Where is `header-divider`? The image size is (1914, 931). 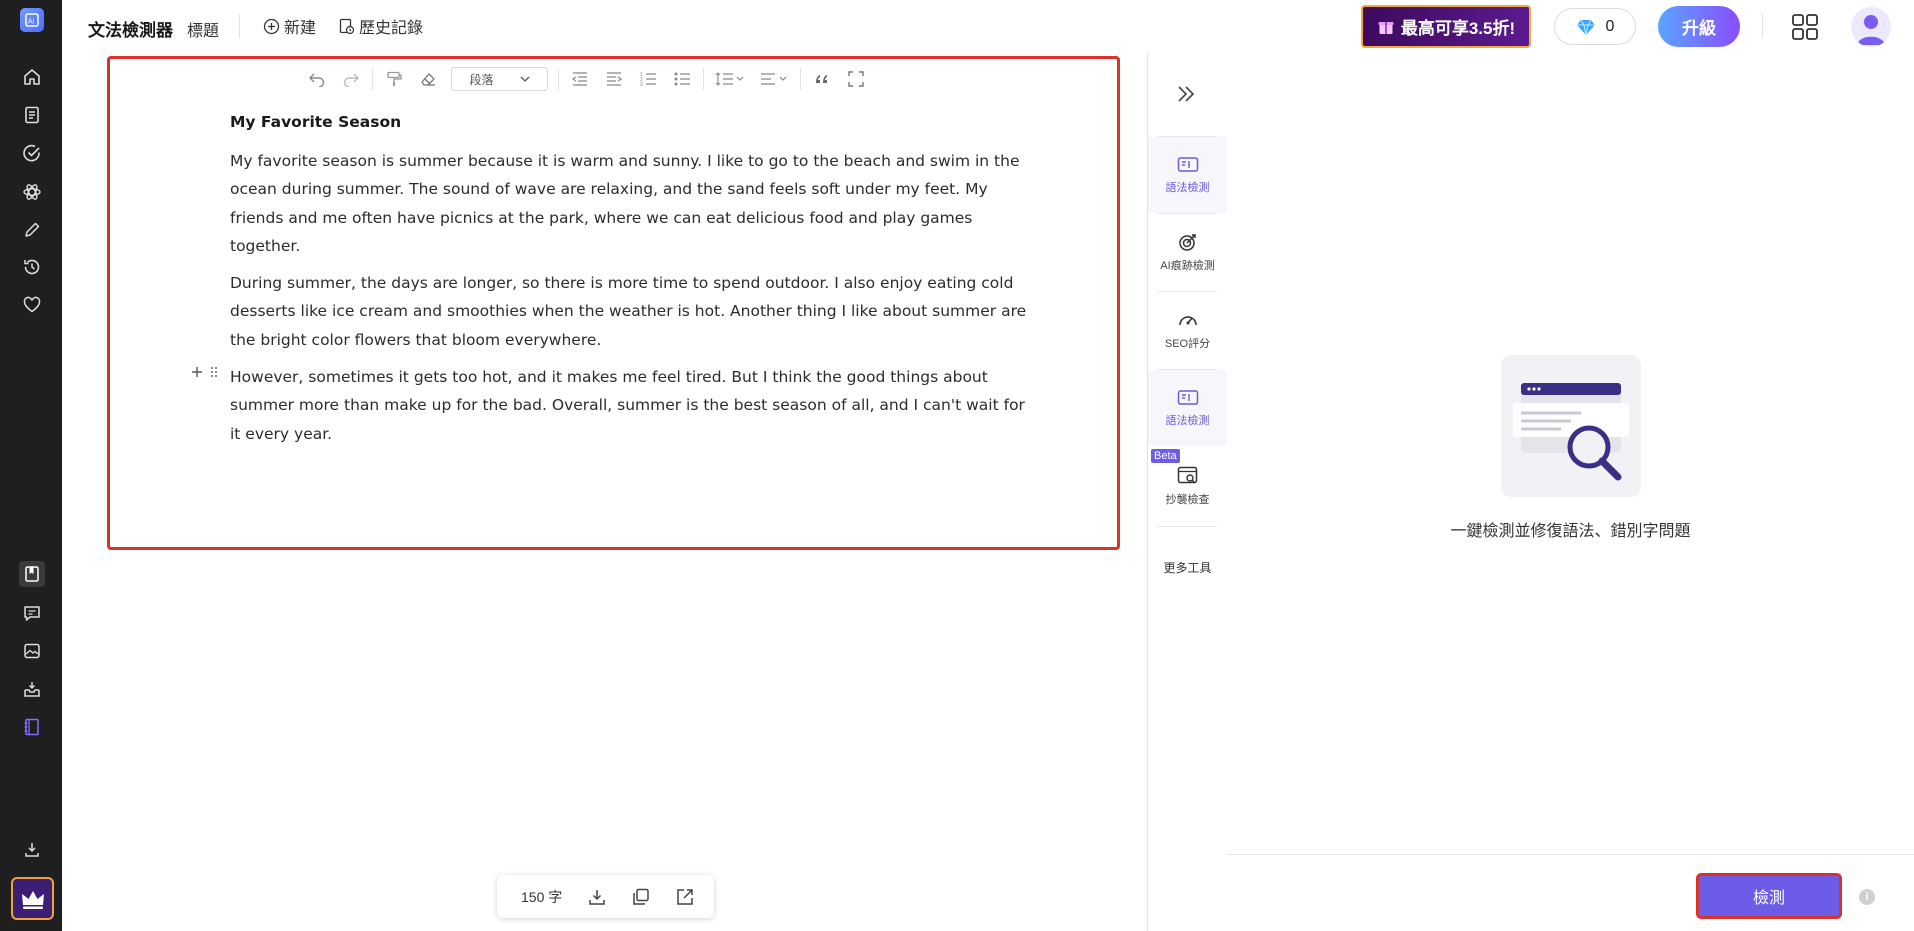 header-divider is located at coordinates (239, 26).